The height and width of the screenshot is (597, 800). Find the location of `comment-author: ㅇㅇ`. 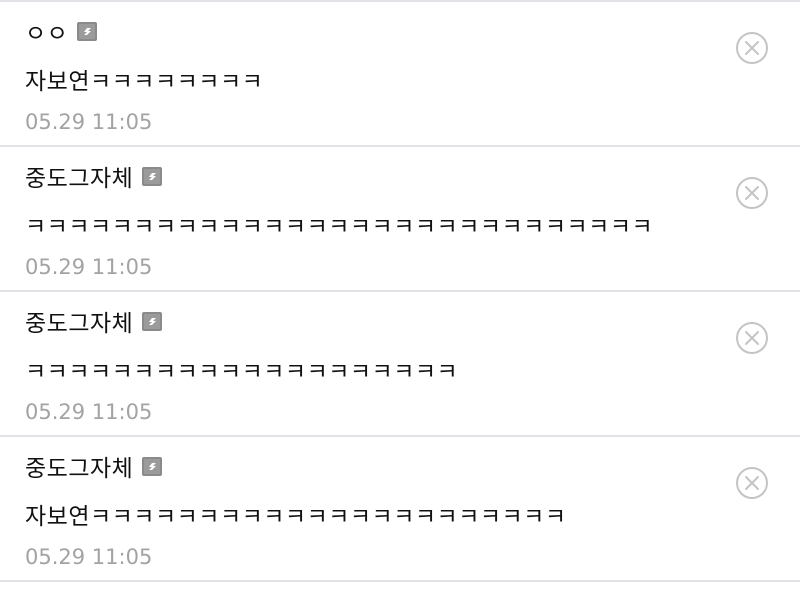

comment-author: ㅇㅇ is located at coordinates (46, 31).